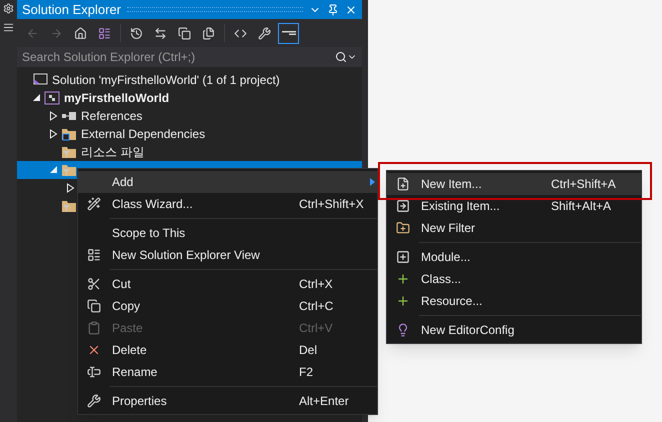 The height and width of the screenshot is (422, 662). I want to click on tree-item-label: References, so click(111, 116).